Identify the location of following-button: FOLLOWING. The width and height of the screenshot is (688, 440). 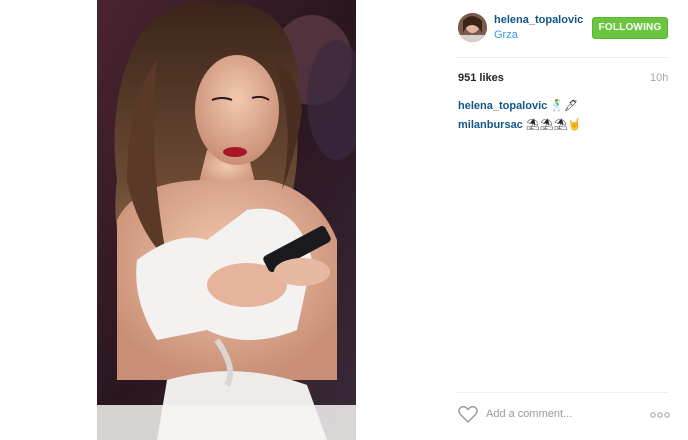
(630, 28).